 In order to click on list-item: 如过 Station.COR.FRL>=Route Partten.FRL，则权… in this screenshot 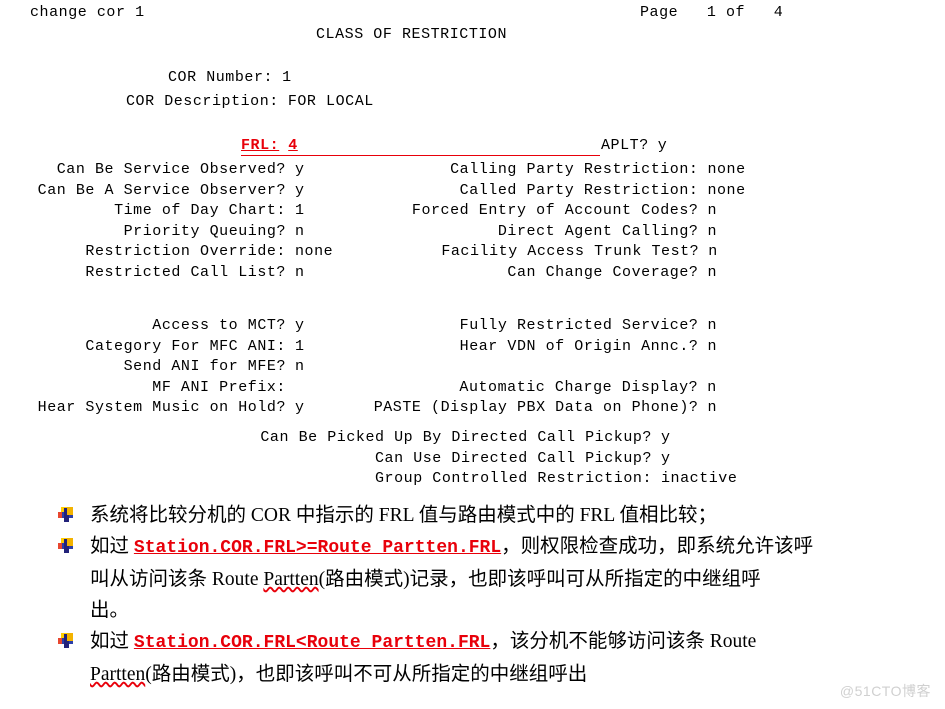, I will do `click(472, 547)`.